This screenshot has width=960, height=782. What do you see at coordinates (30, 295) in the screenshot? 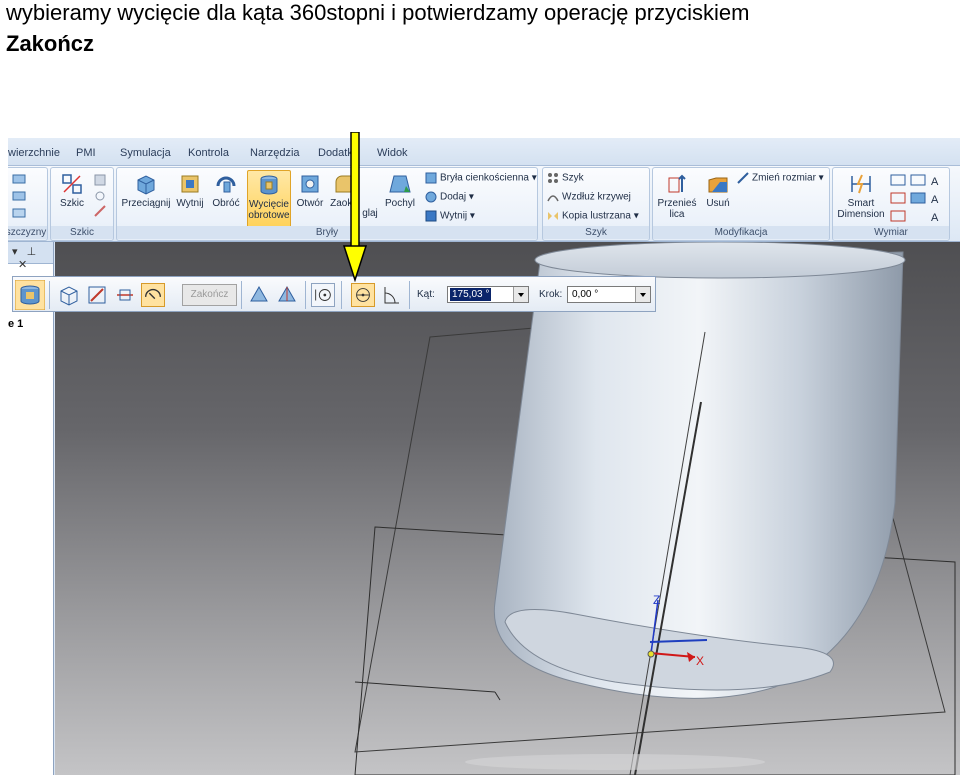
I see `step-revolved-cut-icon` at bounding box center [30, 295].